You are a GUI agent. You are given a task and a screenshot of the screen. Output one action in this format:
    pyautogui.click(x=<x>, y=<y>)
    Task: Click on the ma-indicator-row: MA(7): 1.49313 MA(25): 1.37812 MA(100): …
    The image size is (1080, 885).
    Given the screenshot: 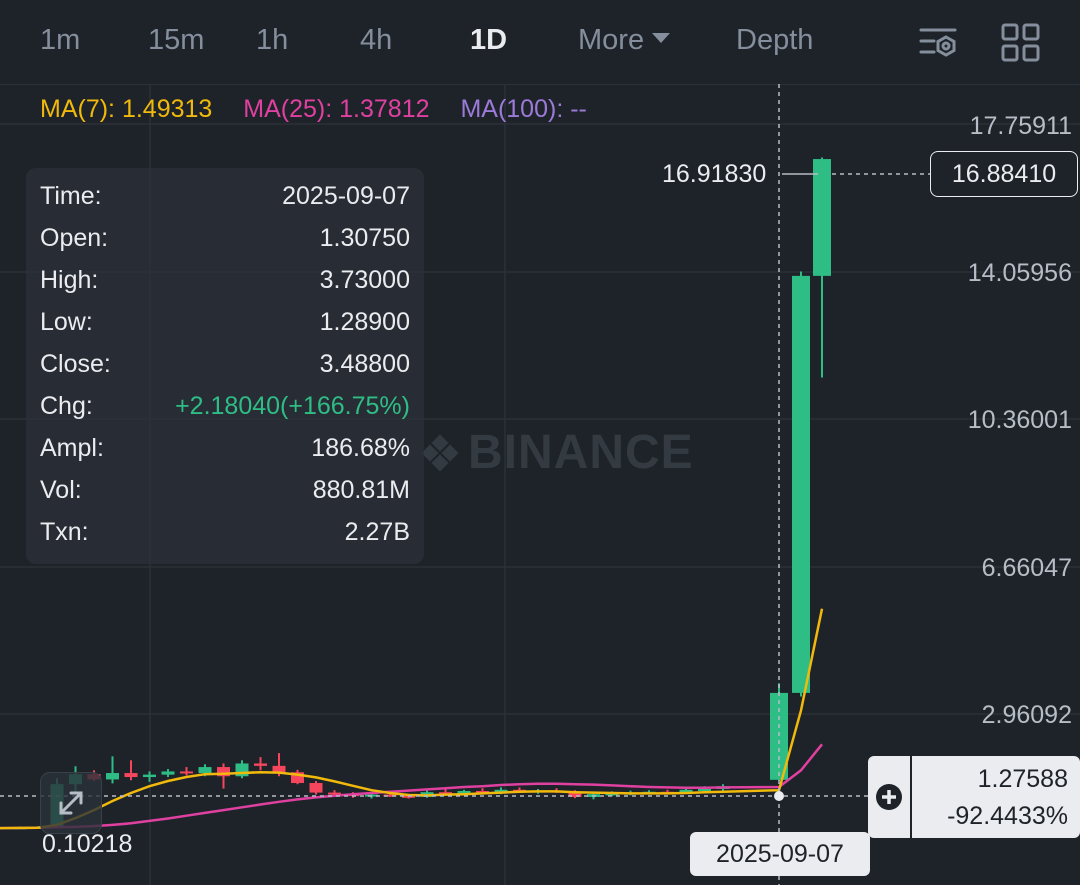 What is the action you would take?
    pyautogui.click(x=325, y=109)
    